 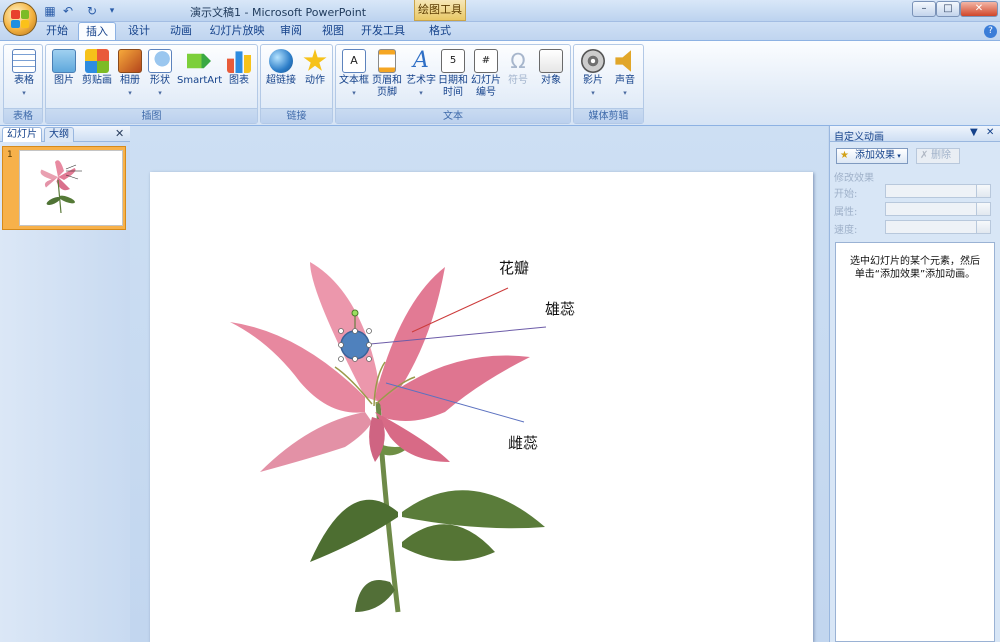 What do you see at coordinates (291, 31) in the screenshot?
I see `tab-review: 审阅` at bounding box center [291, 31].